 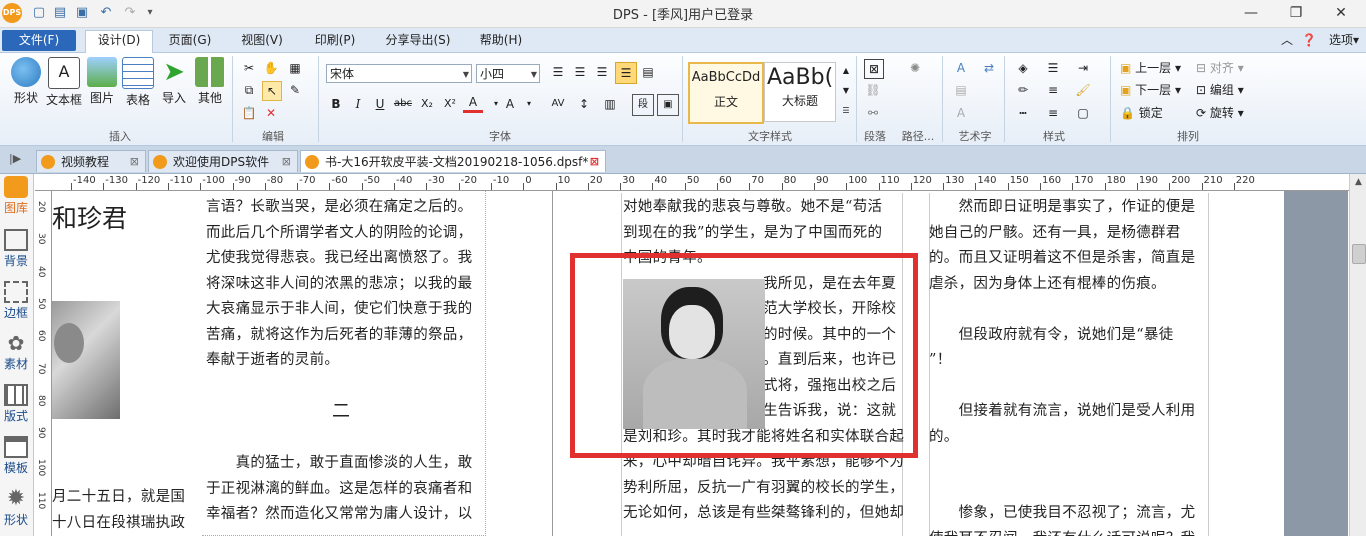 What do you see at coordinates (262, 40) in the screenshot?
I see `menu-view: 视图(V)` at bounding box center [262, 40].